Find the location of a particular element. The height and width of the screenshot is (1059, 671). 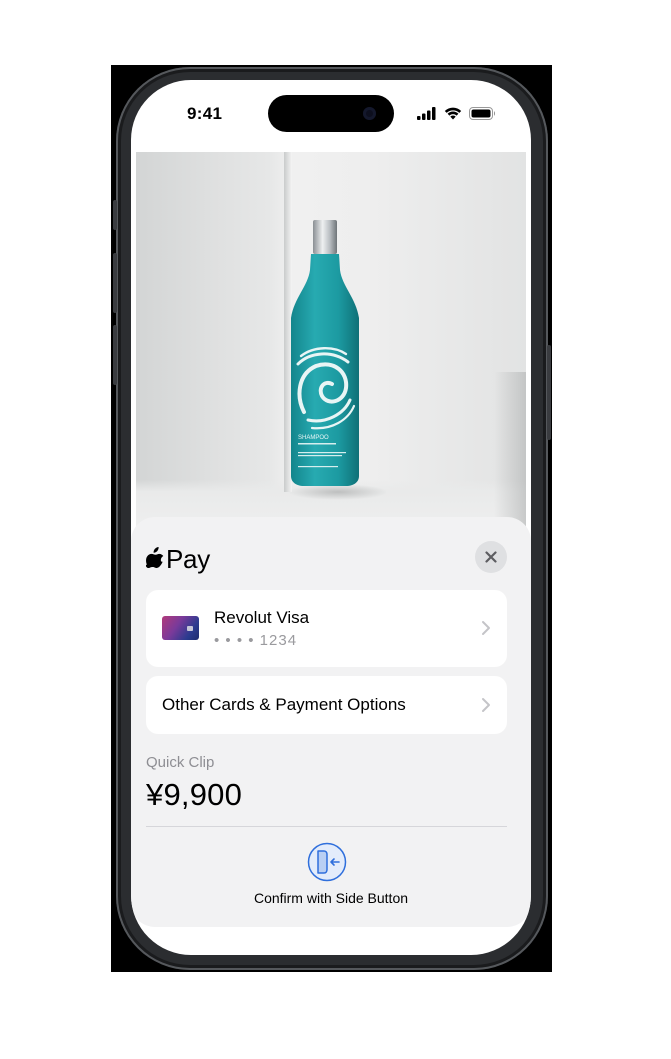

dynamic-island is located at coordinates (331, 113).